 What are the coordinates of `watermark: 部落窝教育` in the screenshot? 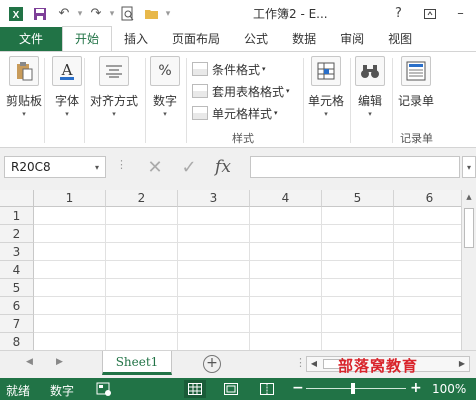 It's located at (378, 366).